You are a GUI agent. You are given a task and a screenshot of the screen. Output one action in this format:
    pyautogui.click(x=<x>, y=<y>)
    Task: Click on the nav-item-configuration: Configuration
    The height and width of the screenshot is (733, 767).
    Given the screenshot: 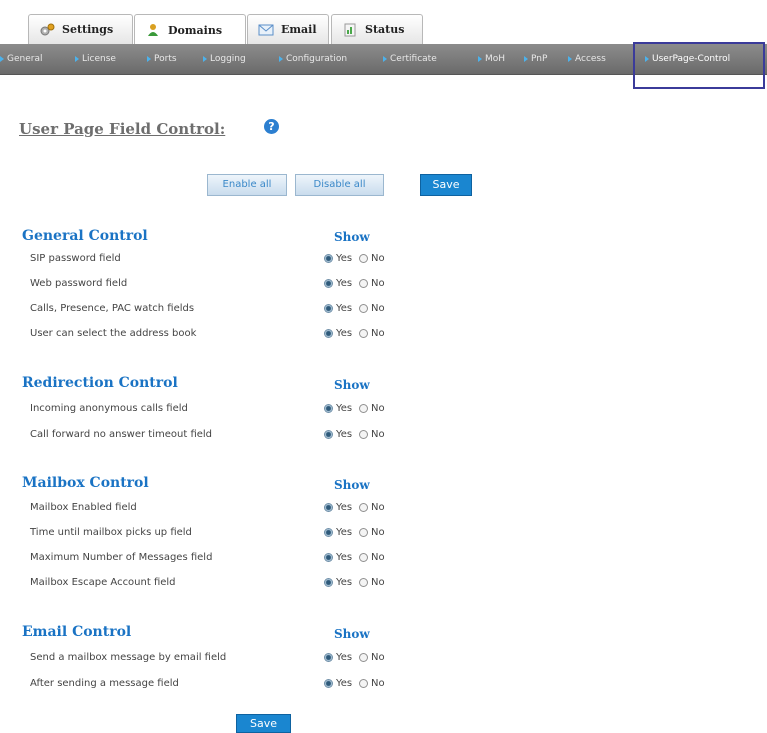 What is the action you would take?
    pyautogui.click(x=313, y=59)
    